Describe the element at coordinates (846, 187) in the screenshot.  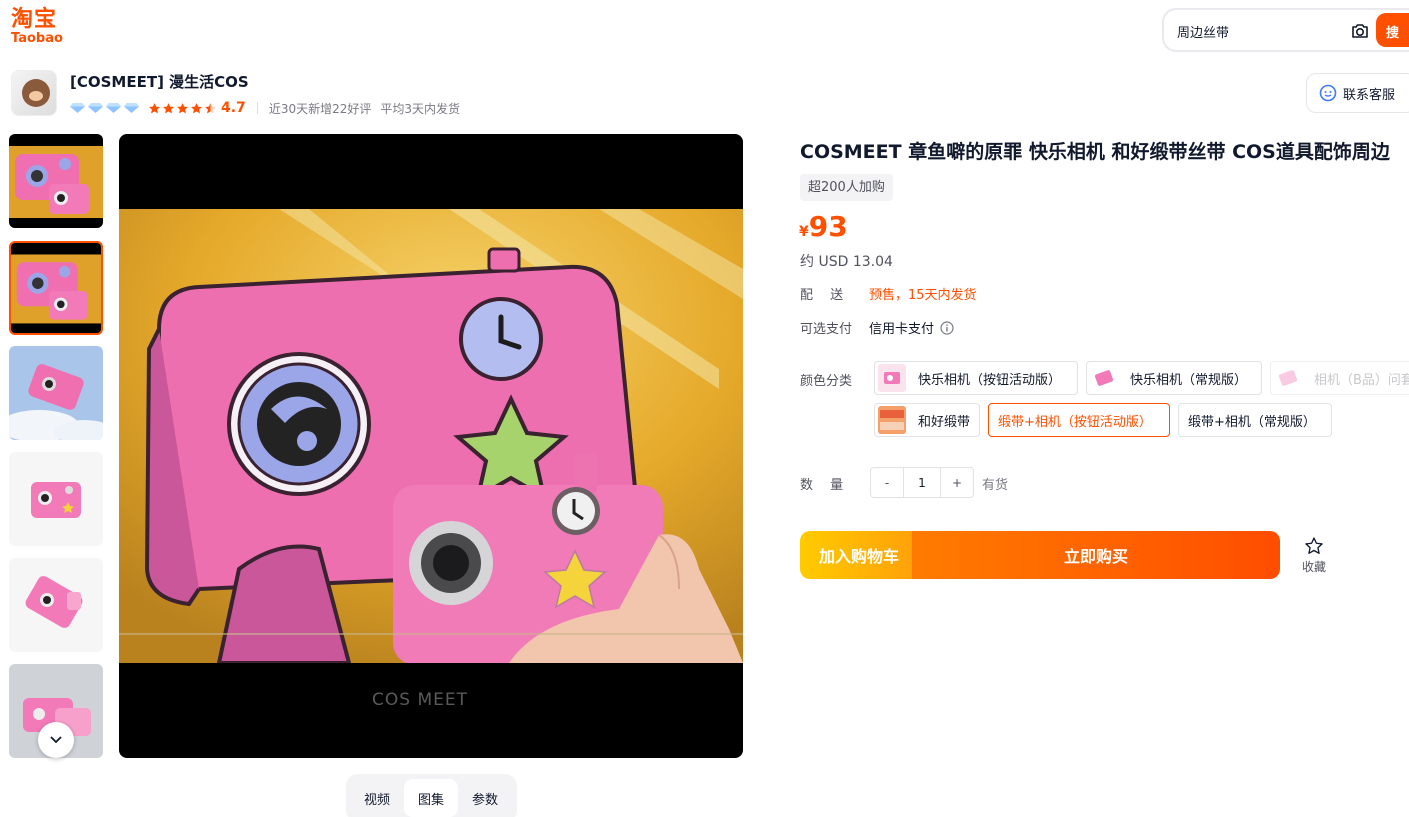
I see `buyers-badge: 超200人加购` at that location.